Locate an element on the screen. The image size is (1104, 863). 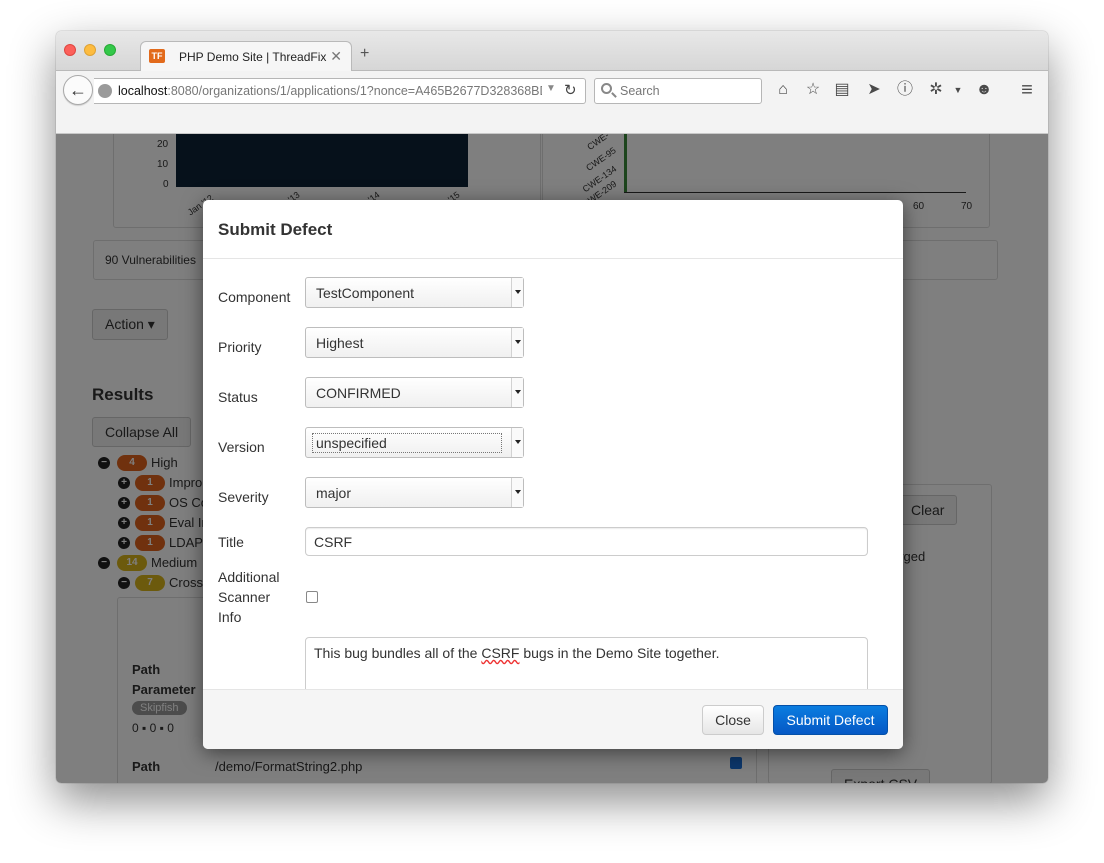
reading-list-icon: ▤ is located at coordinates (842, 90).